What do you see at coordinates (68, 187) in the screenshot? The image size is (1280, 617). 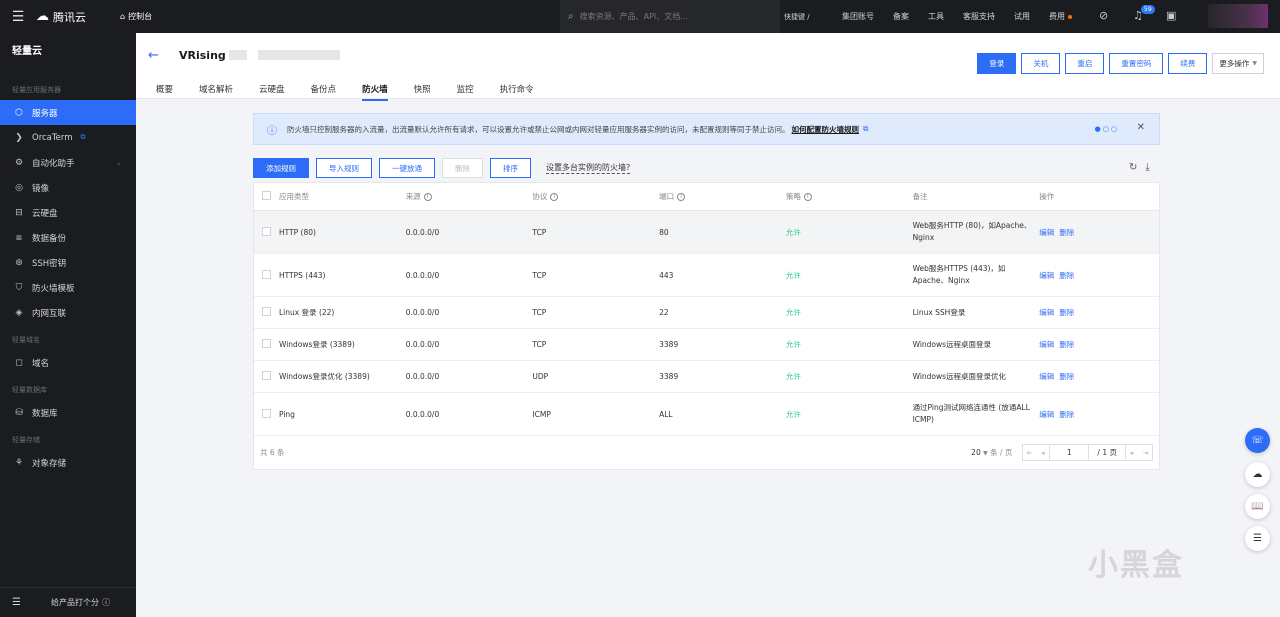 I see `sidebar-item-image: ◎ 镜像` at bounding box center [68, 187].